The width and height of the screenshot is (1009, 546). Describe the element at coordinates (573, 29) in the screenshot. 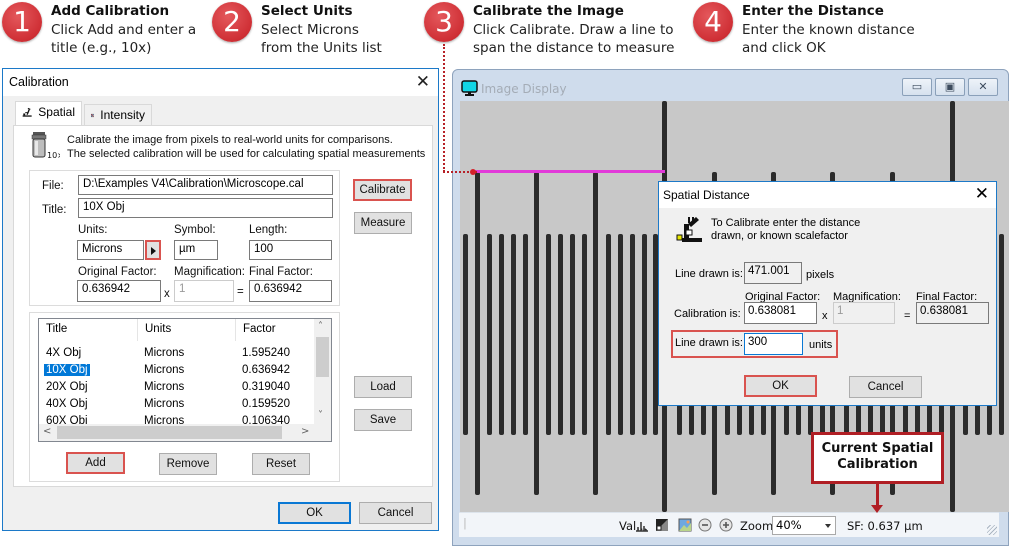

I see `step-line: Click Calibrate. Draw a line to` at that location.